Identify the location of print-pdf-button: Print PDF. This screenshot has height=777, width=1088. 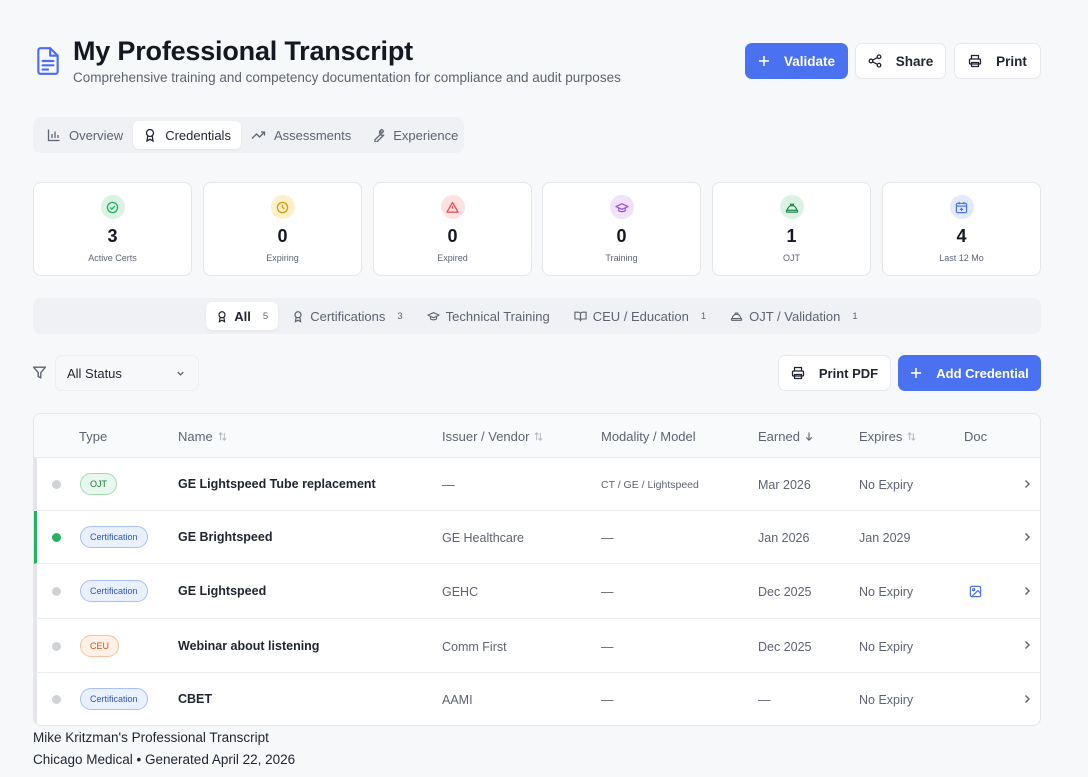
(834, 373).